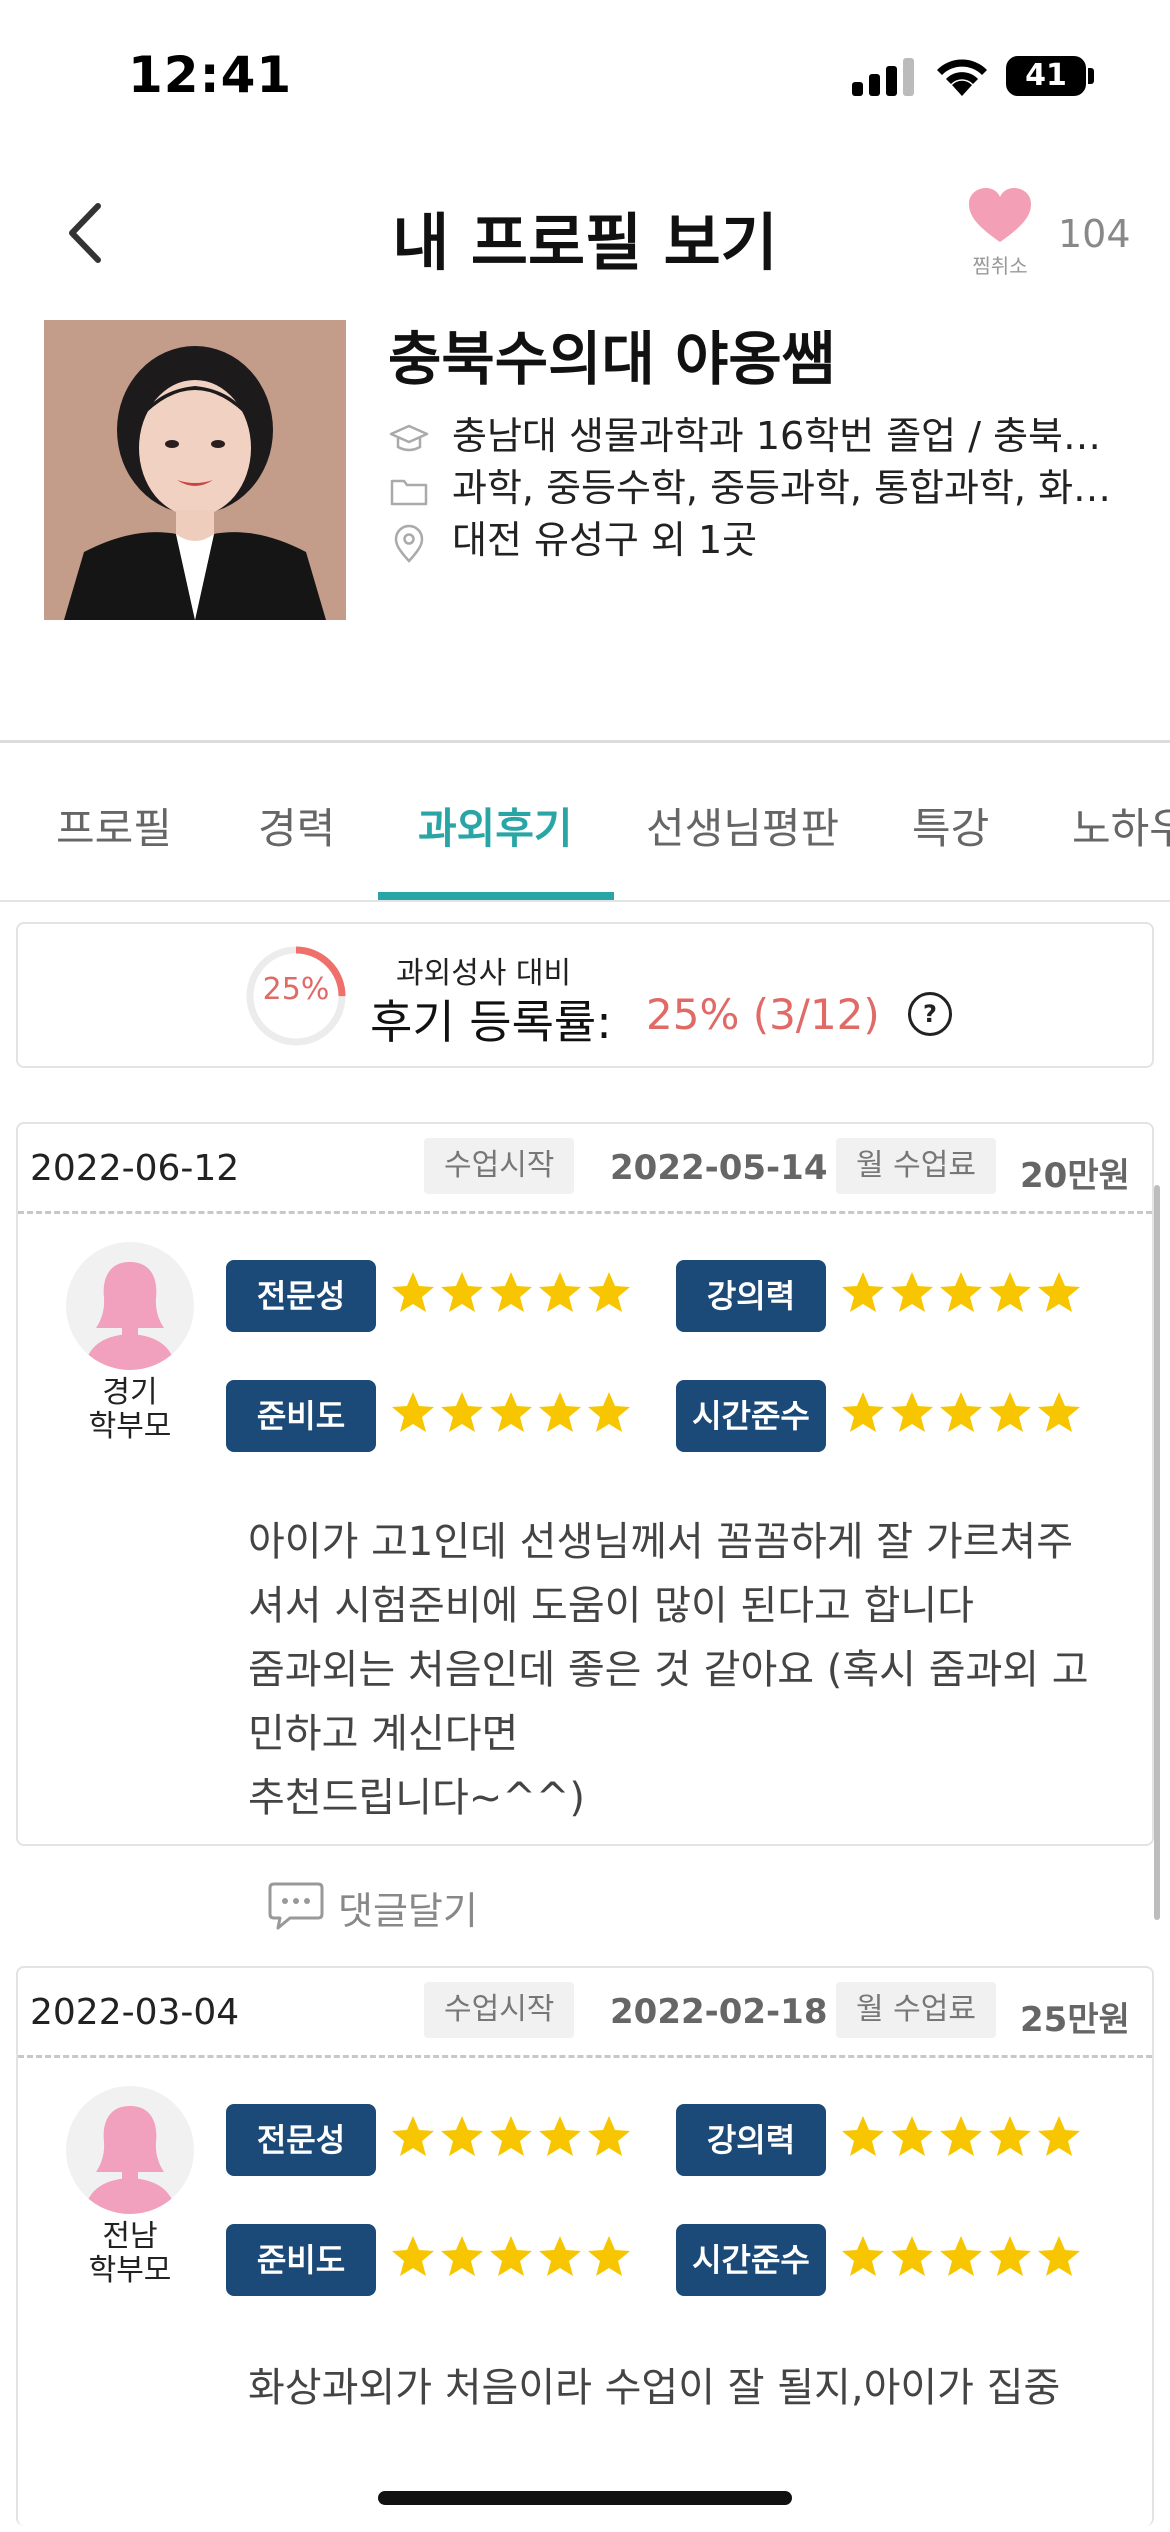 The image size is (1170, 2532). What do you see at coordinates (1121, 825) in the screenshot?
I see `tab-knowhow: 노하우` at bounding box center [1121, 825].